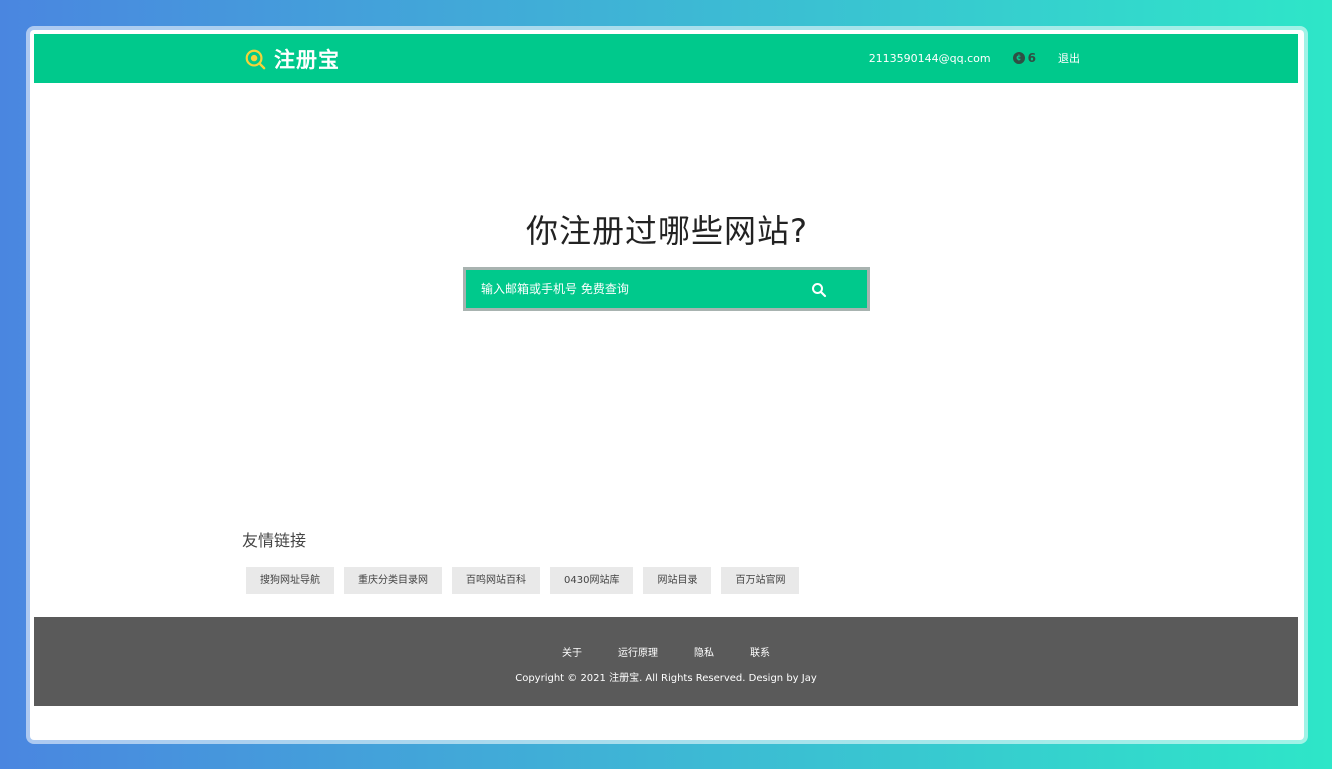 The width and height of the screenshot is (1332, 769). What do you see at coordinates (290, 580) in the screenshot?
I see `friend-link: 搜狗网址导航` at bounding box center [290, 580].